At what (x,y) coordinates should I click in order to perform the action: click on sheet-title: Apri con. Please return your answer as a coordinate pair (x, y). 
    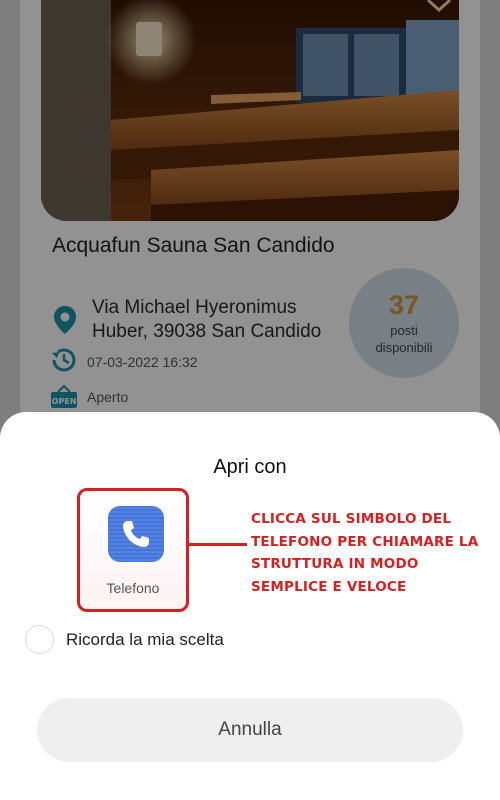
    Looking at the image, I should click on (250, 467).